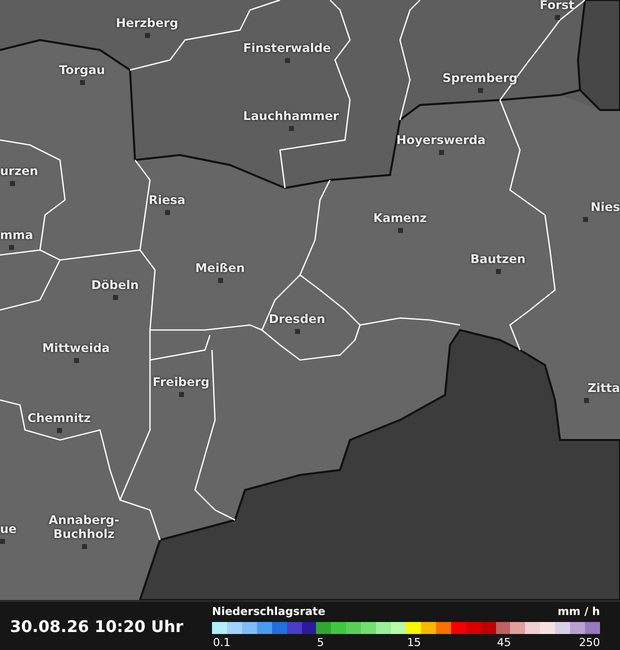  I want to click on place-label: Dresden, so click(297, 319).